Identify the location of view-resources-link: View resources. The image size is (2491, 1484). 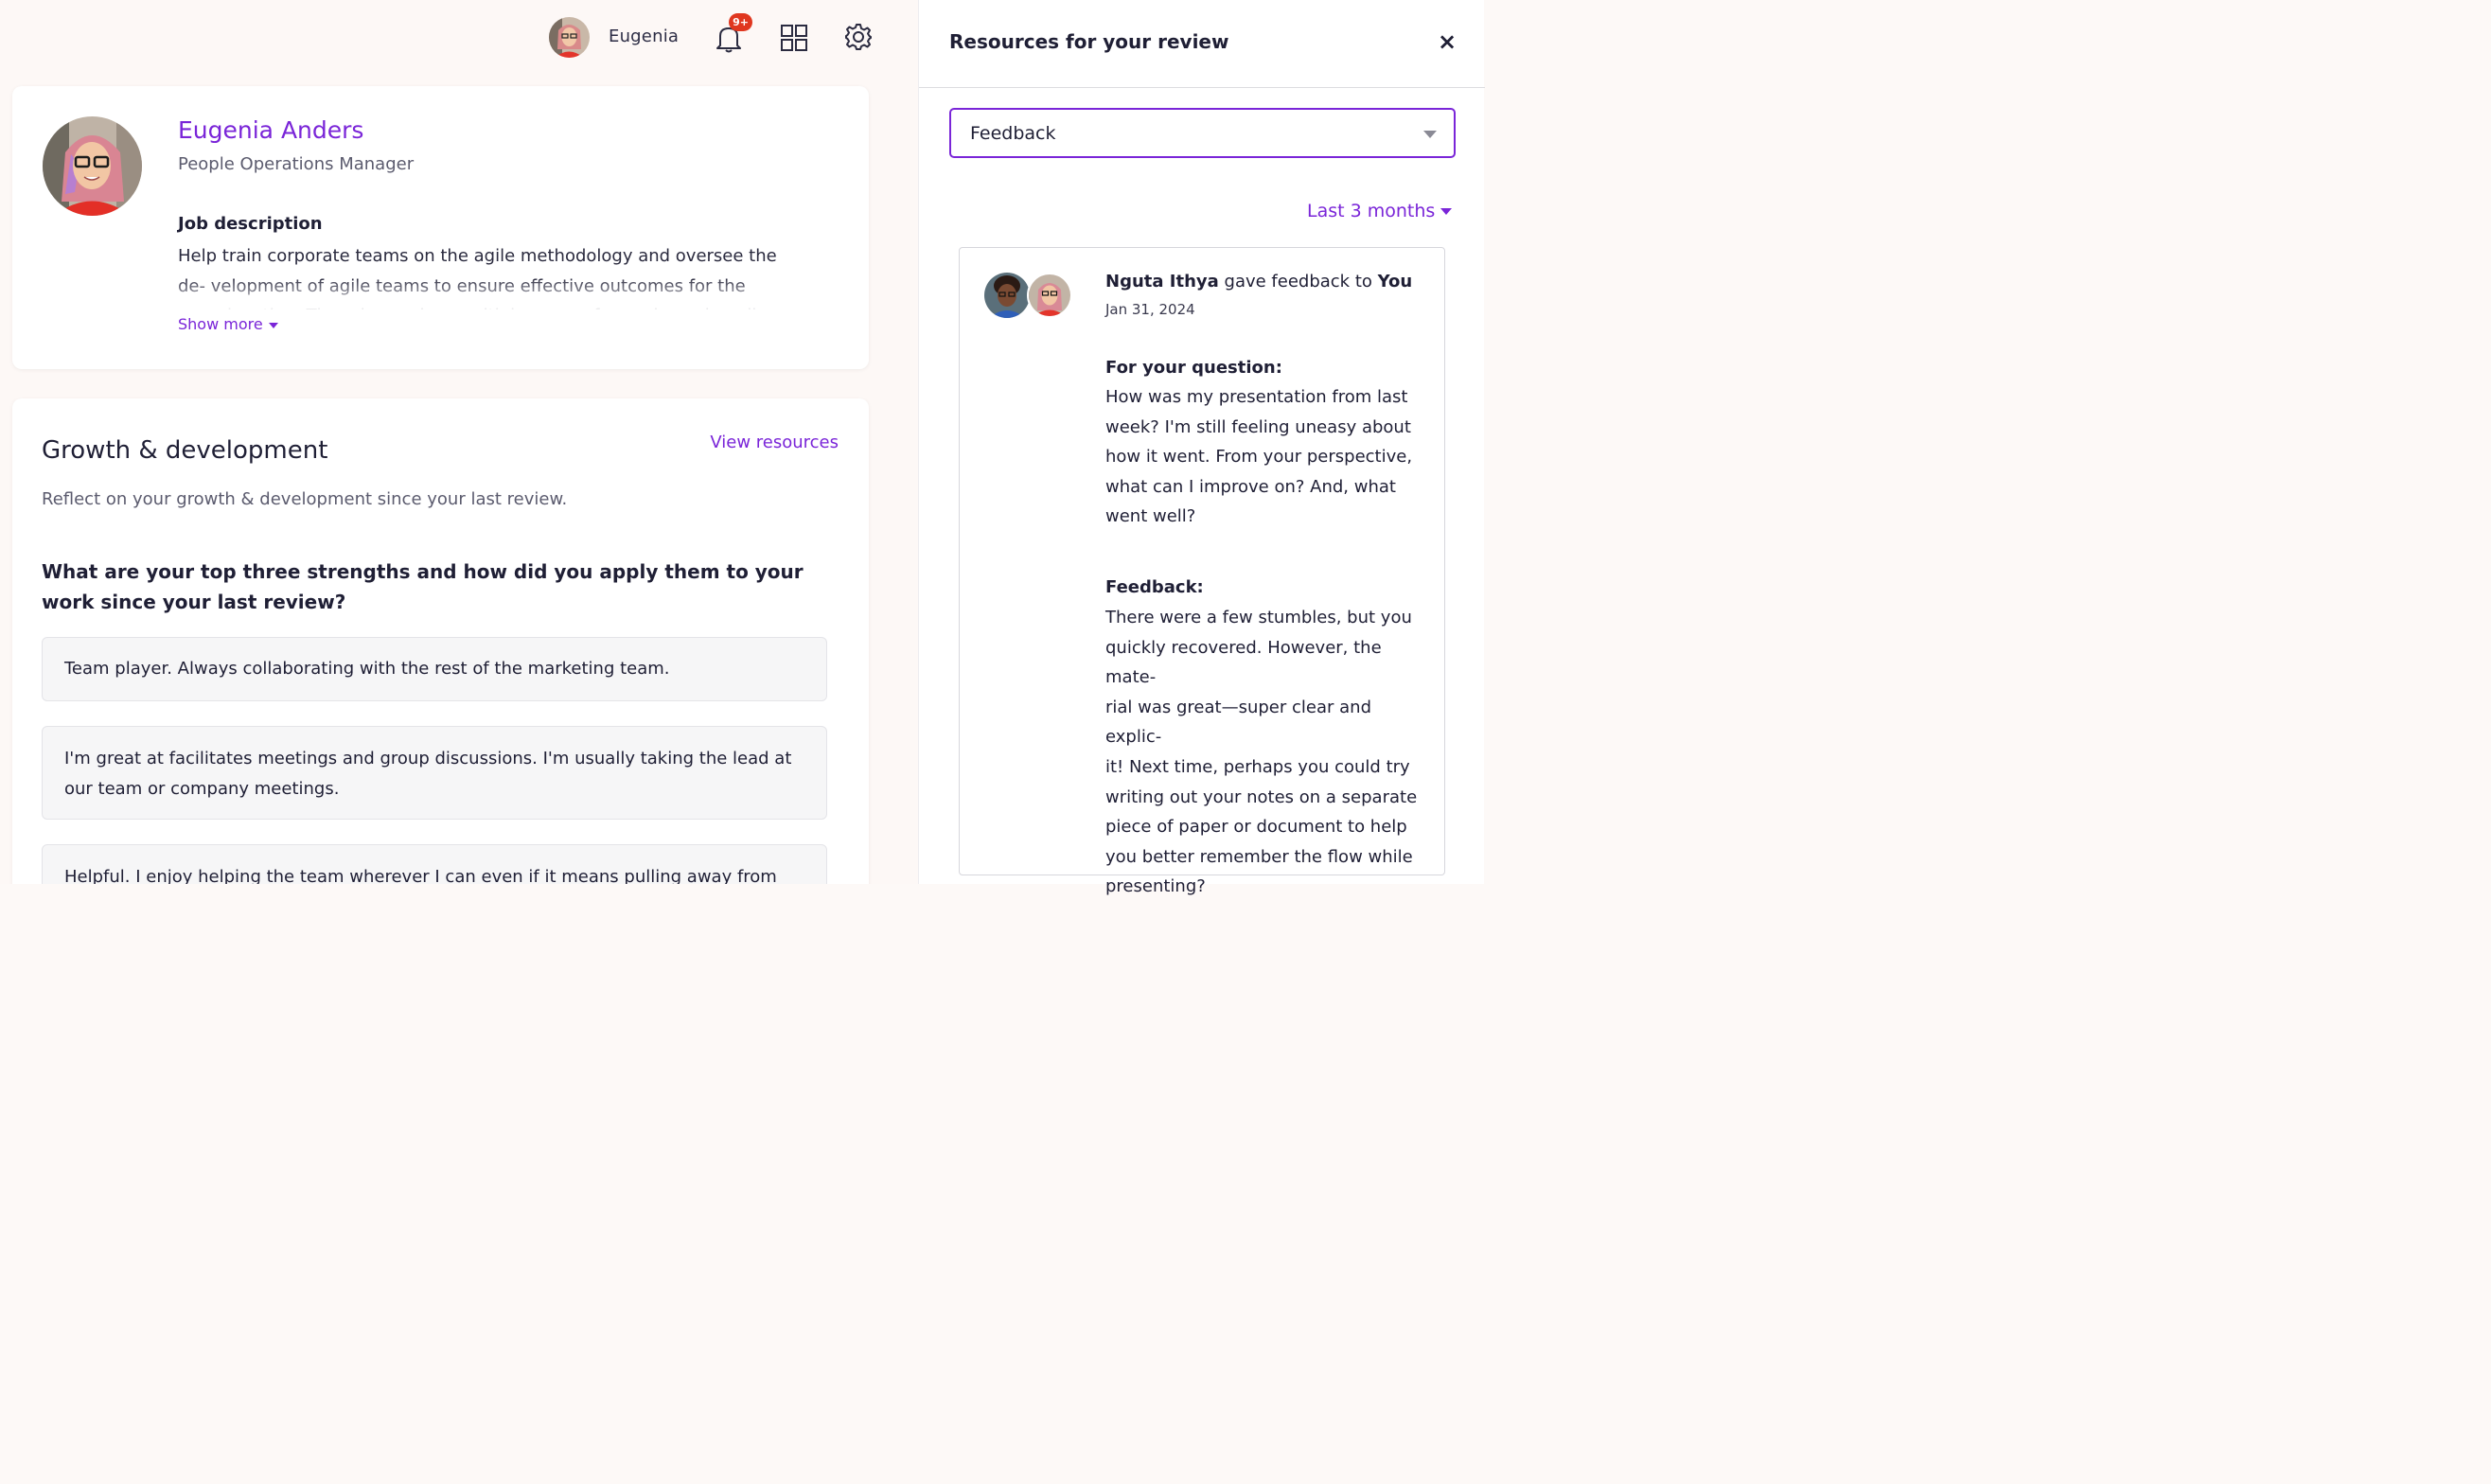
(774, 442).